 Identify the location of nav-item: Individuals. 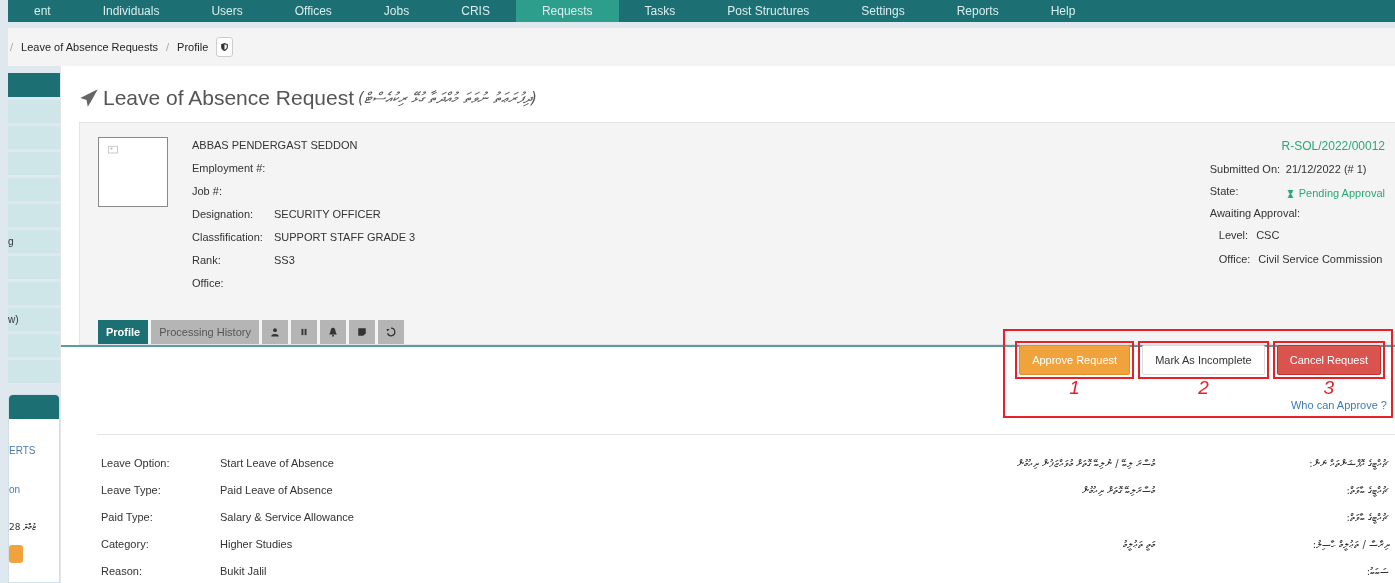
(131, 11).